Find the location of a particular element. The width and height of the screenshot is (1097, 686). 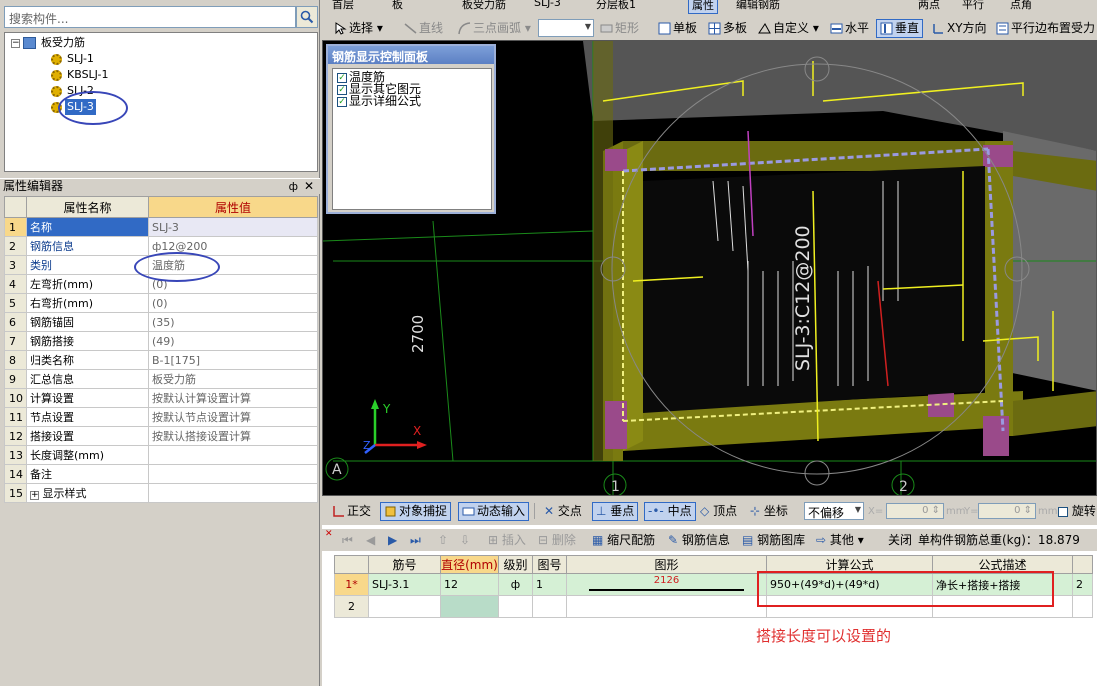

offset-combo: 不偏移 is located at coordinates (834, 511).